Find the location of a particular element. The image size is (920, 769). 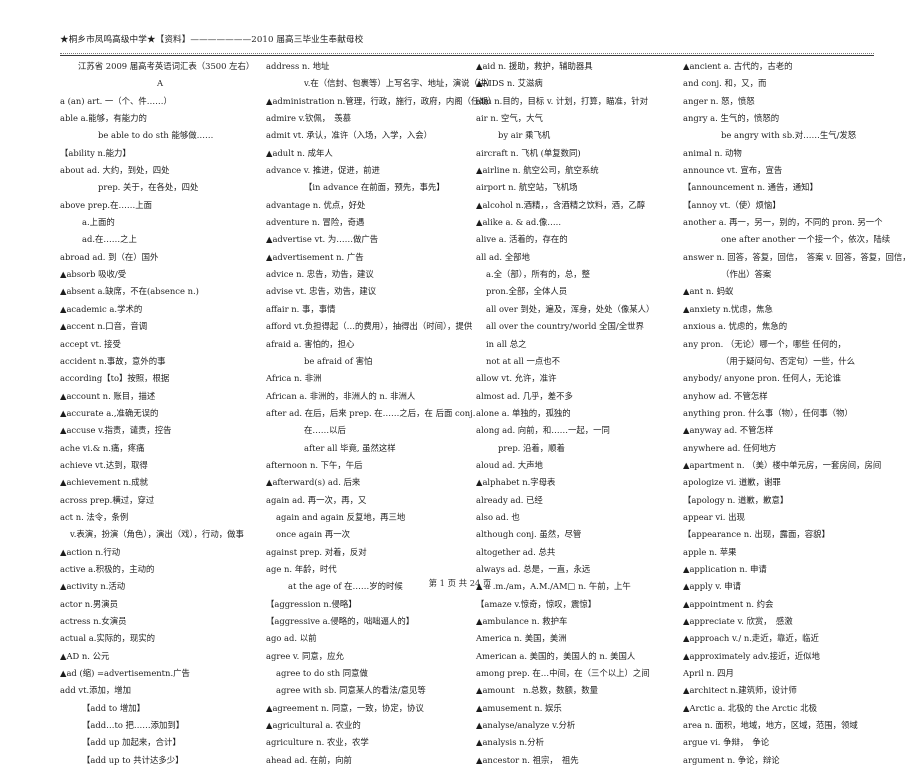

vocab-entry: achieve vt.达到，取得 is located at coordinates (104, 464).